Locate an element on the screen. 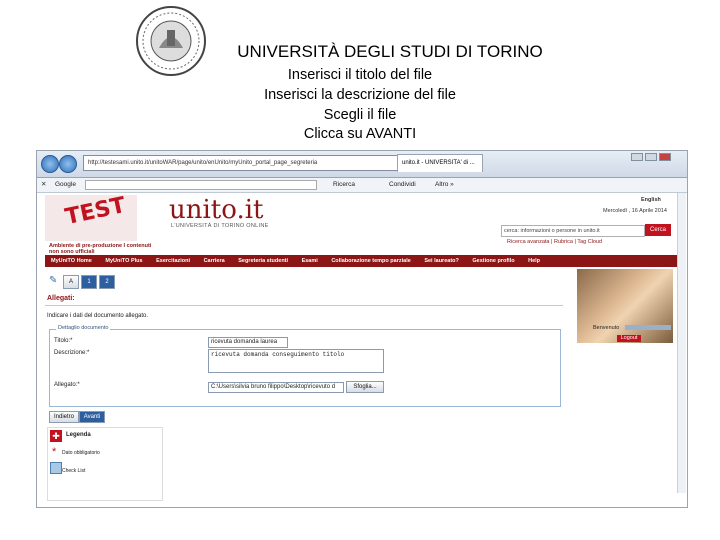  required-label: Dato obbligatorio is located at coordinates (81, 453).